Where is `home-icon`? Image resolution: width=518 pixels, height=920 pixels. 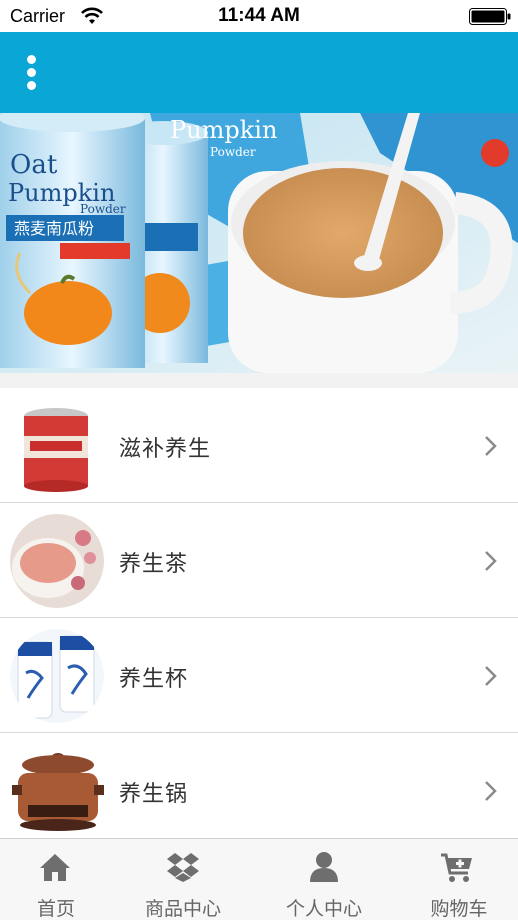
home-icon is located at coordinates (55, 867).